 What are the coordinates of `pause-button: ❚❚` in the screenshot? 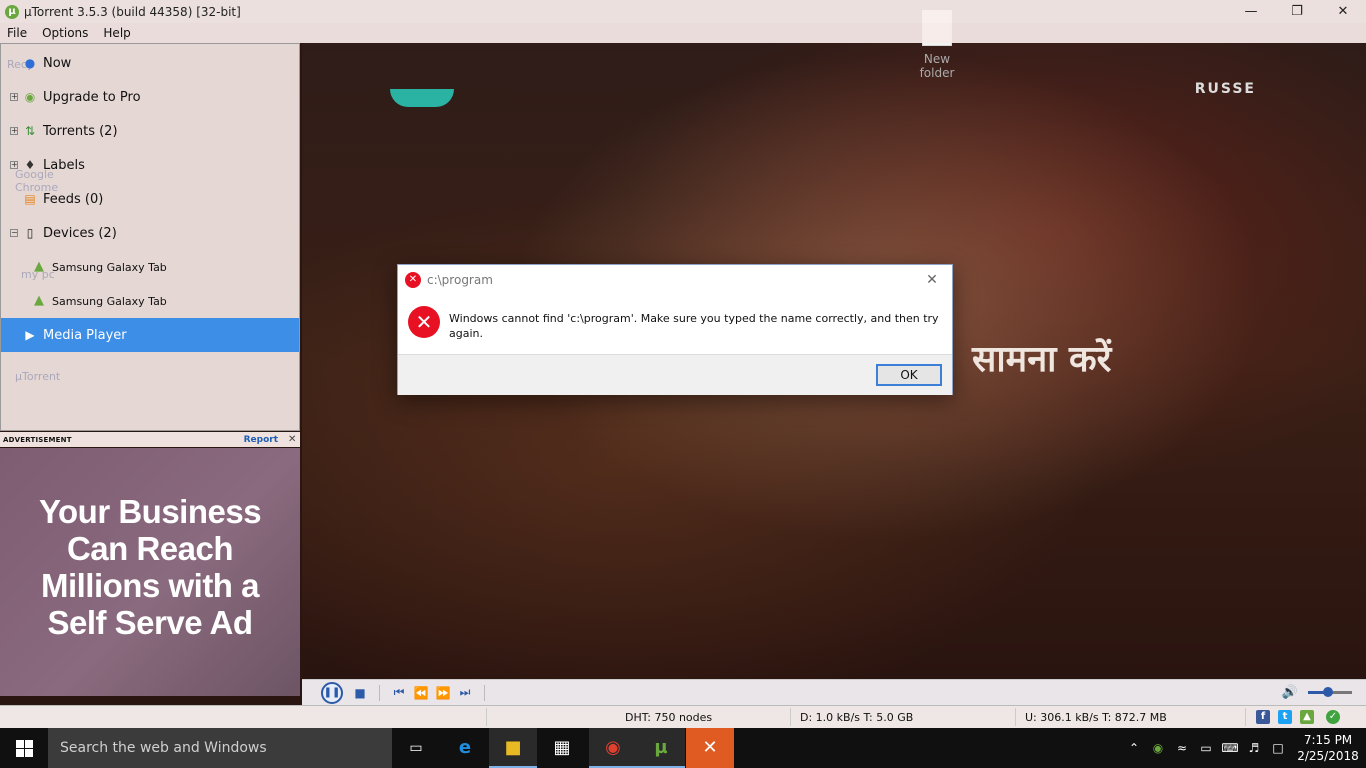 It's located at (332, 692).